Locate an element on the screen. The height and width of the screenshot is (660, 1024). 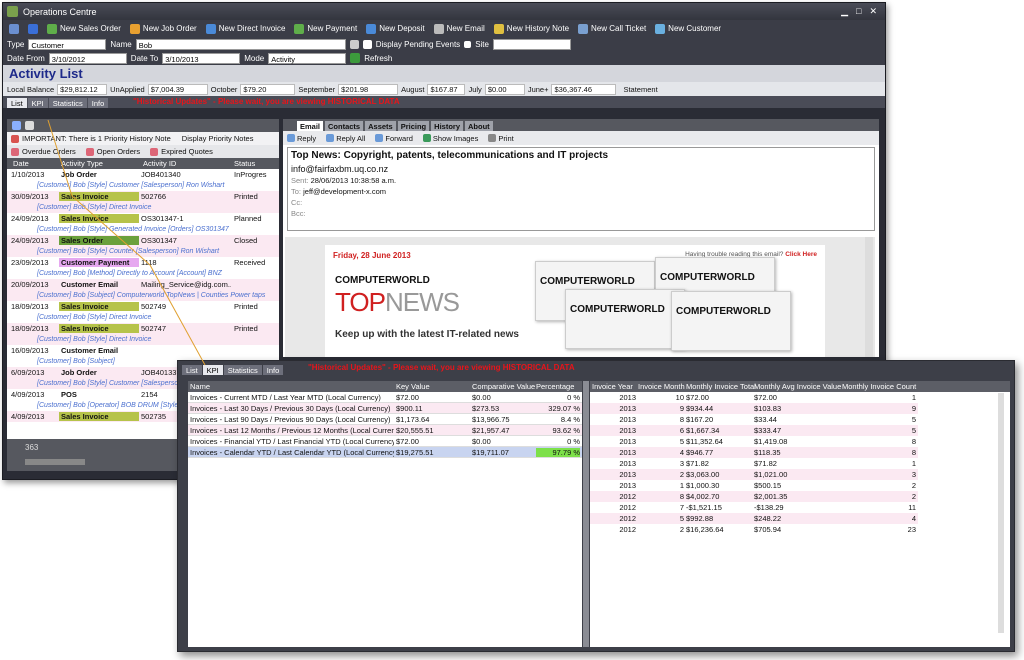
kpi-column-header: Comparative Value is located at coordinates (503, 386).